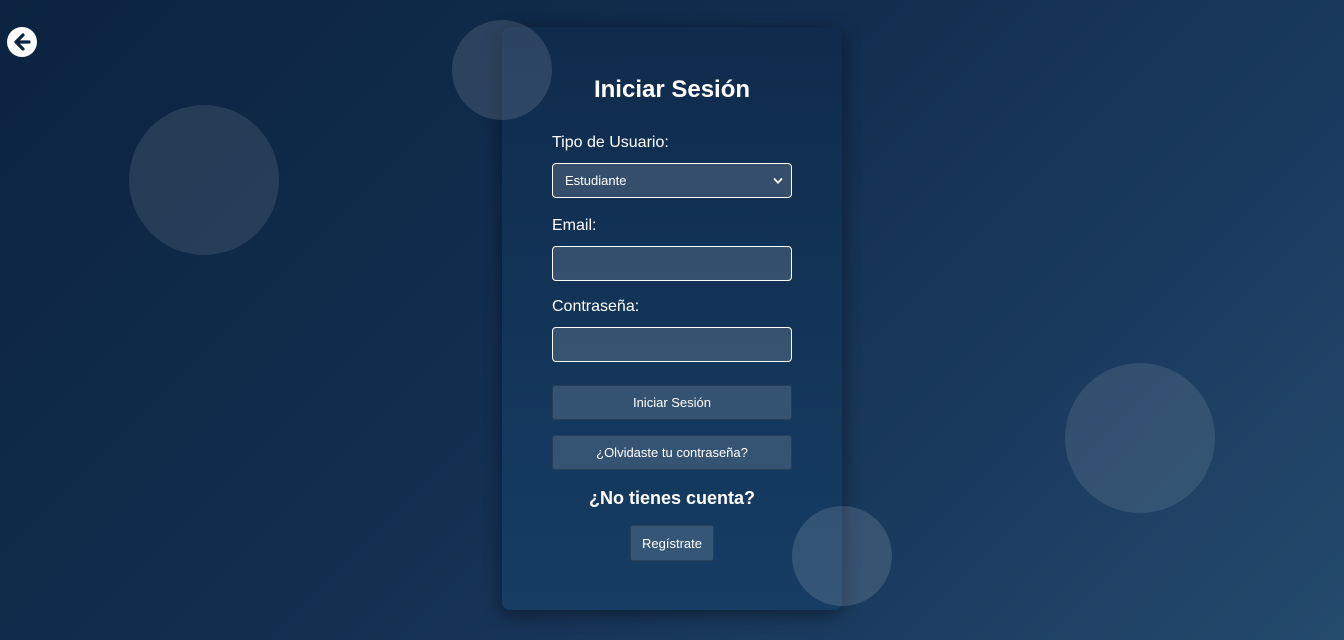 The image size is (1344, 640). Describe the element at coordinates (672, 344) in the screenshot. I see `password-field` at that location.